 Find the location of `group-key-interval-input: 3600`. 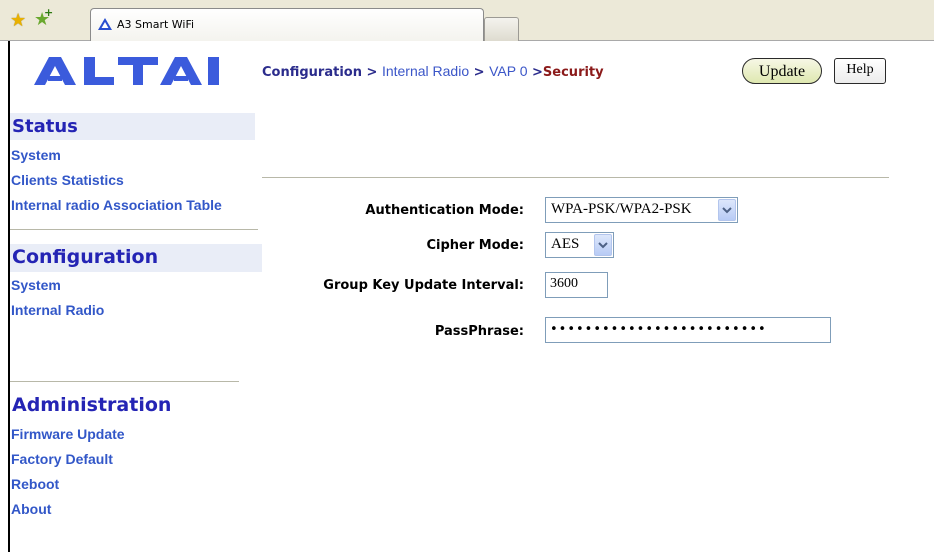

group-key-interval-input: 3600 is located at coordinates (576, 285).